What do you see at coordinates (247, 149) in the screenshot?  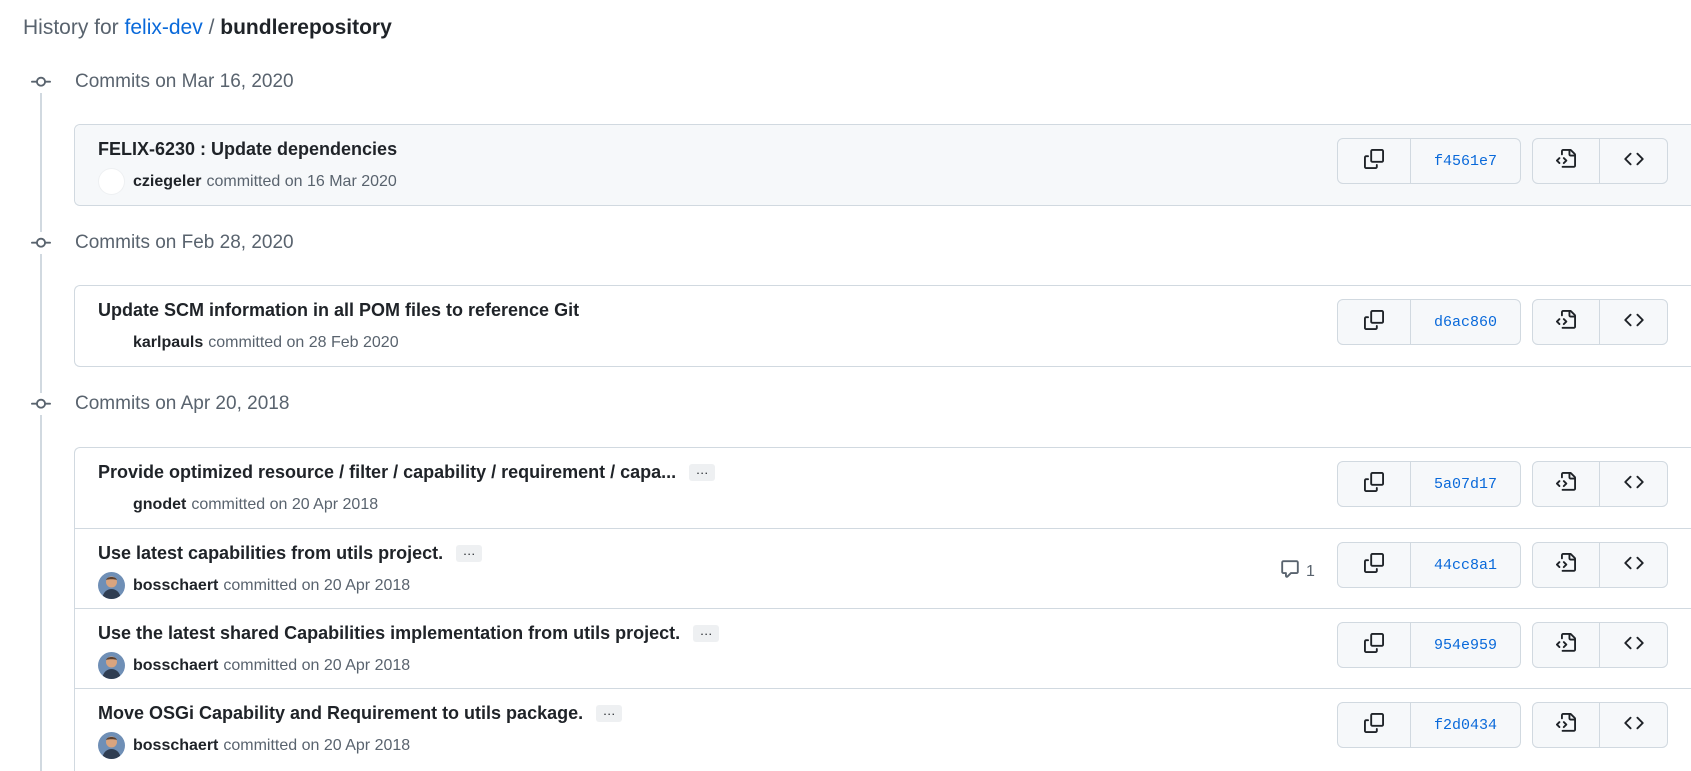 I see `commit-title-link: FELIX-6230 : Update dependencies` at bounding box center [247, 149].